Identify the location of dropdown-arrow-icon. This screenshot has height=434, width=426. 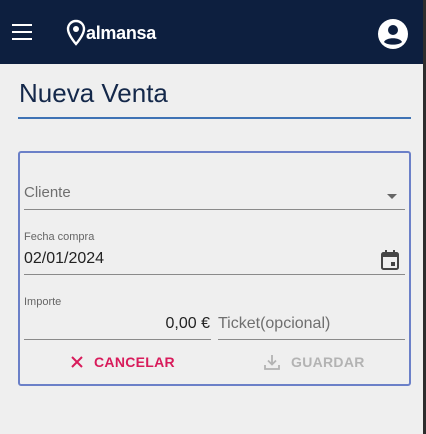
(392, 196).